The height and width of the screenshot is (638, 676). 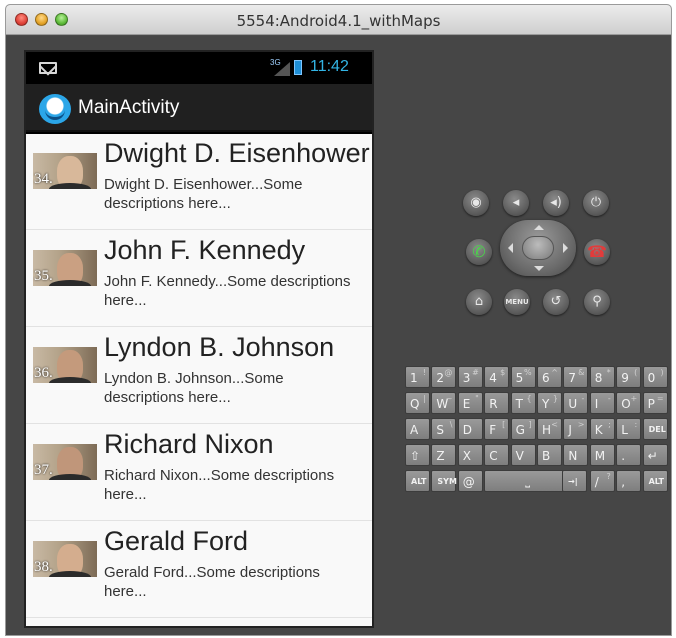 I want to click on dpad-up-icon, so click(x=539, y=227).